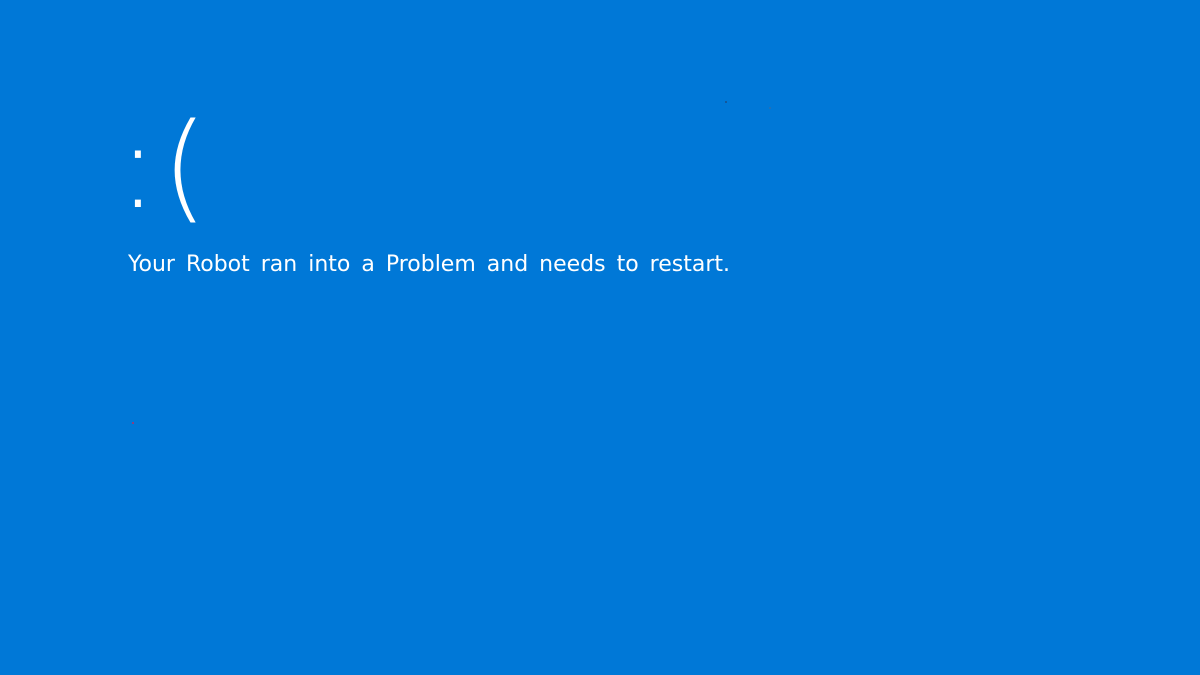 The width and height of the screenshot is (1200, 675). What do you see at coordinates (165, 166) in the screenshot?
I see `sad-face-emoticon: :(` at bounding box center [165, 166].